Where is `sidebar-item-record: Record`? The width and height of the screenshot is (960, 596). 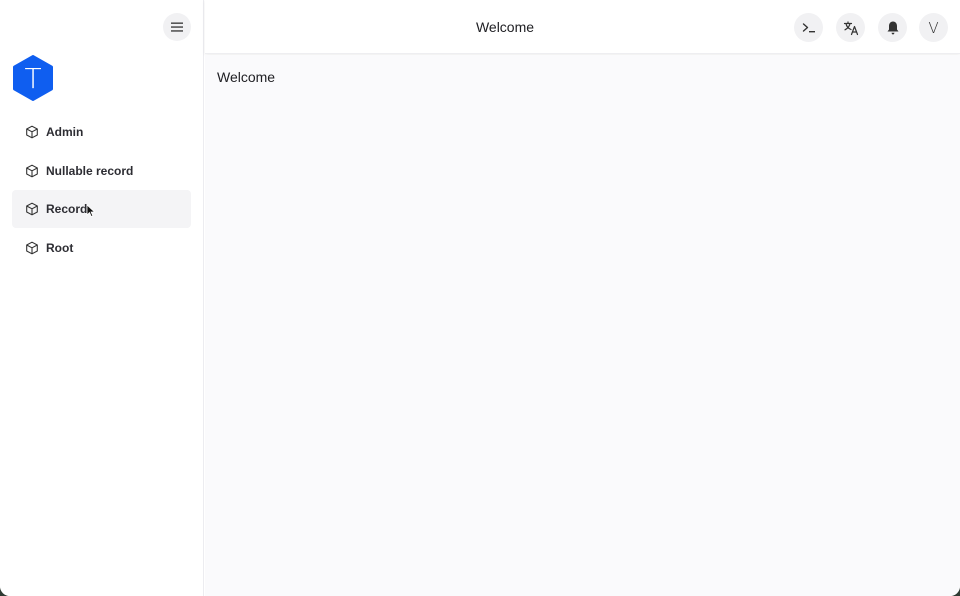
sidebar-item-record: Record is located at coordinates (101, 209).